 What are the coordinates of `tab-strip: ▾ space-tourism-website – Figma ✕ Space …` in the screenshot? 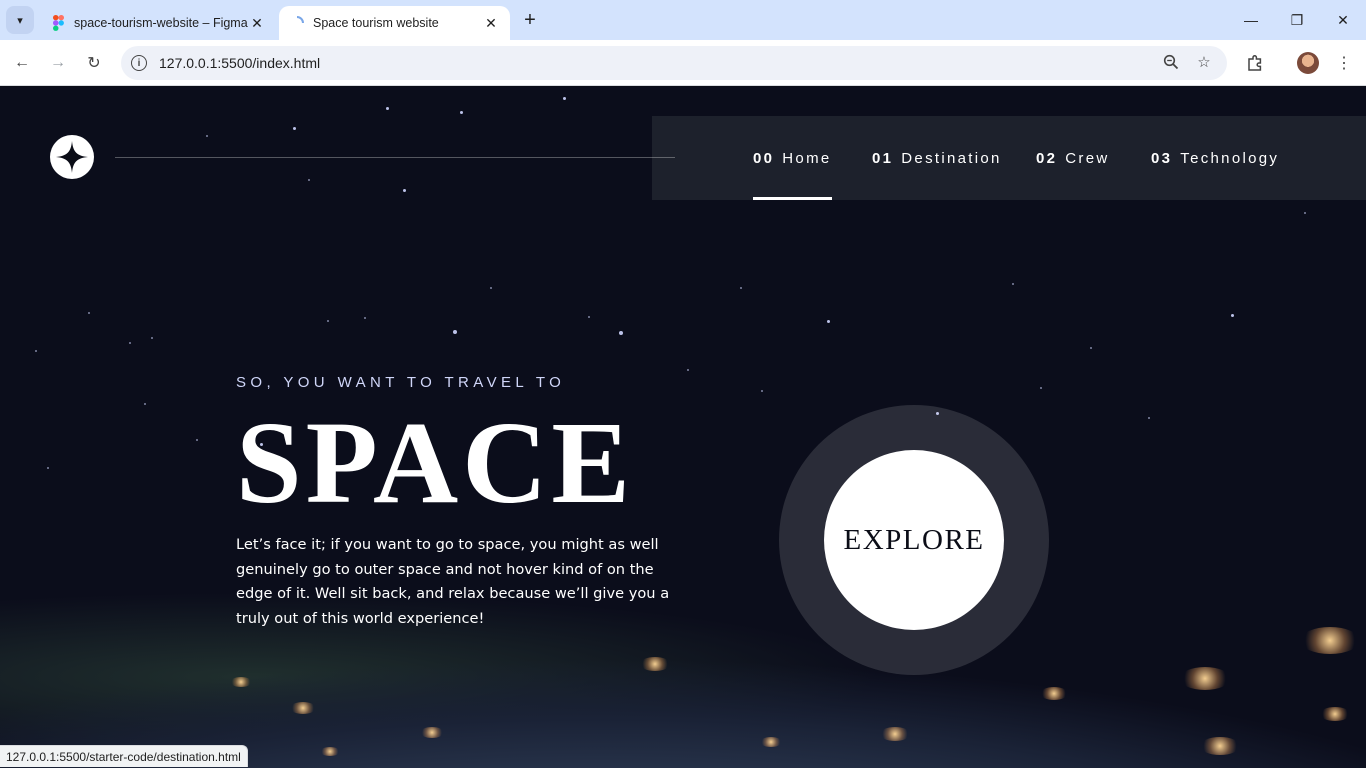 It's located at (683, 20).